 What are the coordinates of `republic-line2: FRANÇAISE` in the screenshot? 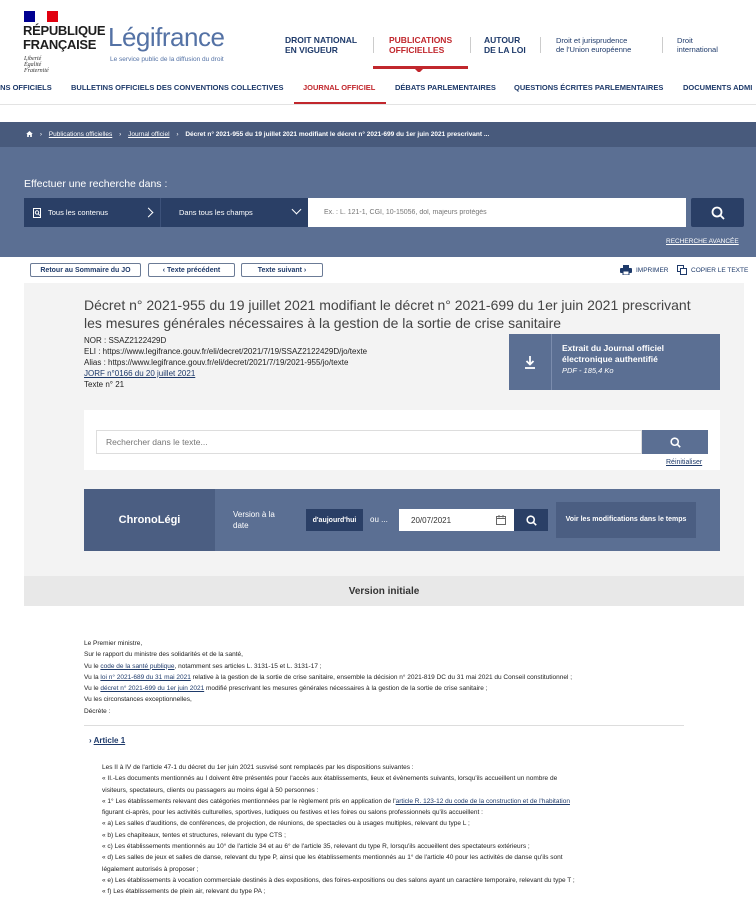 It's located at (60, 44).